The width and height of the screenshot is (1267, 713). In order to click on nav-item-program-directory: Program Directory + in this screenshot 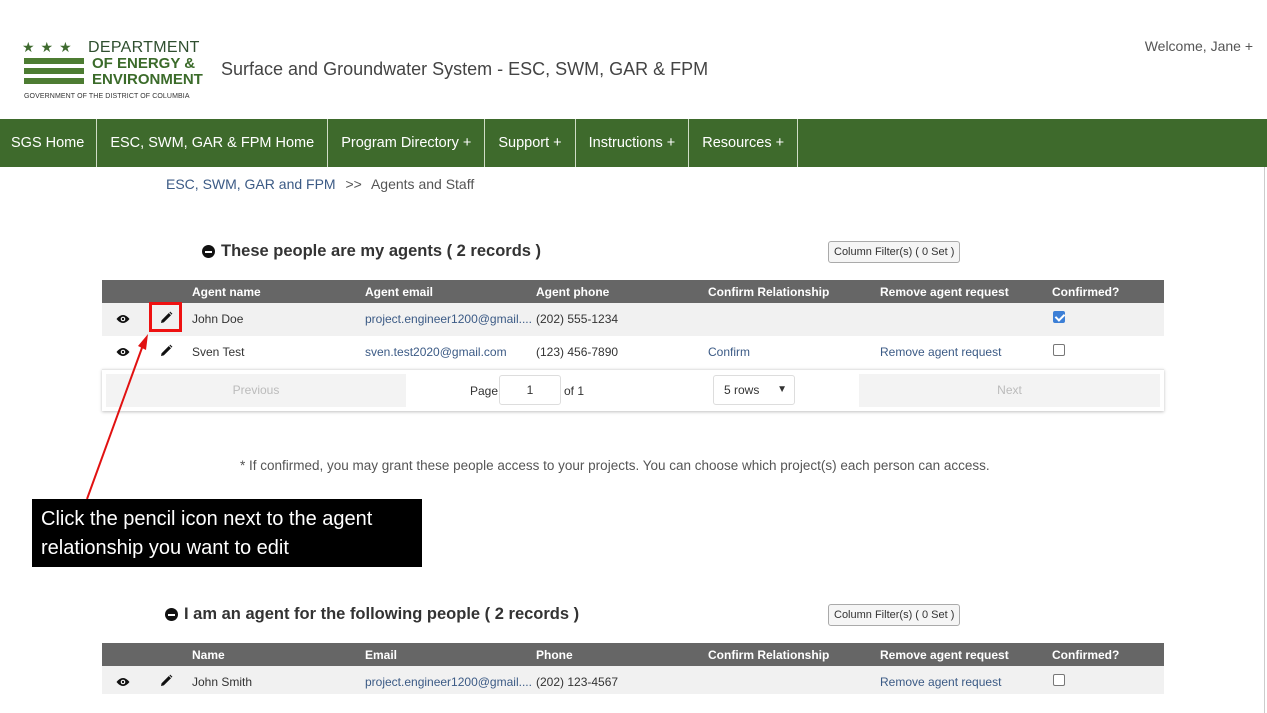, I will do `click(407, 143)`.